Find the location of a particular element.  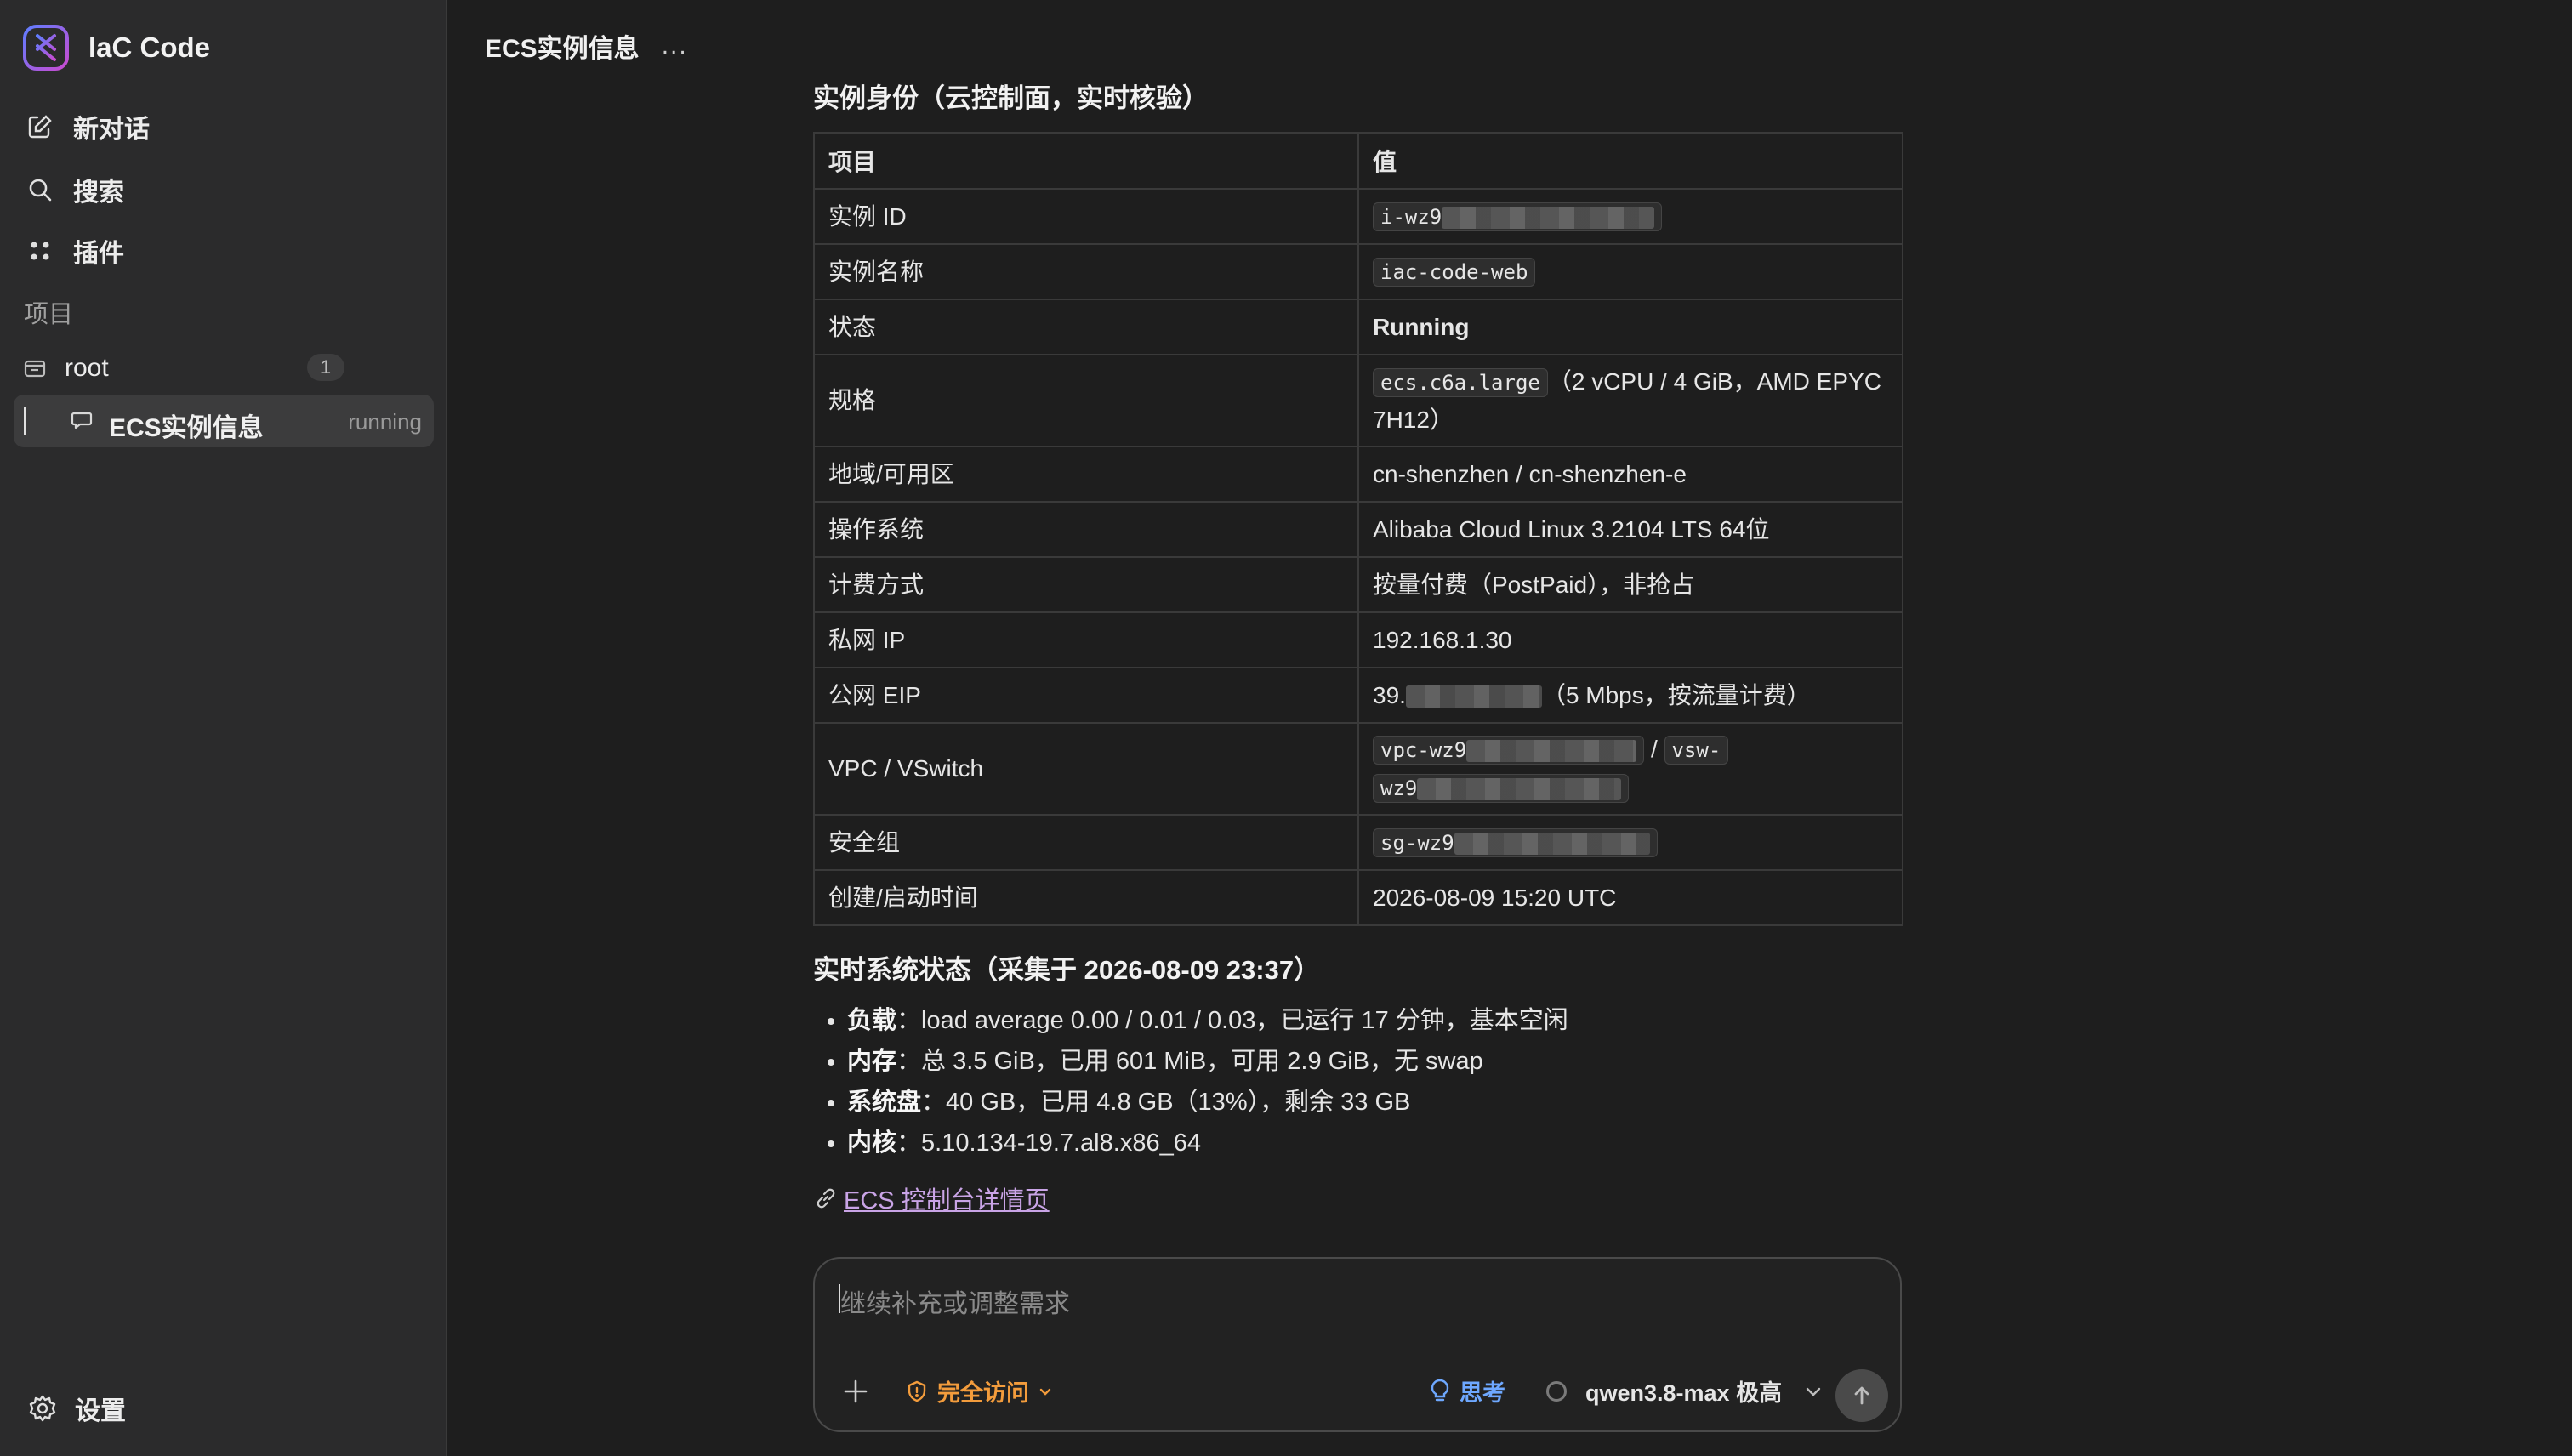

row-value: 2026-08-09 15:20 UTC is located at coordinates (1630, 898).